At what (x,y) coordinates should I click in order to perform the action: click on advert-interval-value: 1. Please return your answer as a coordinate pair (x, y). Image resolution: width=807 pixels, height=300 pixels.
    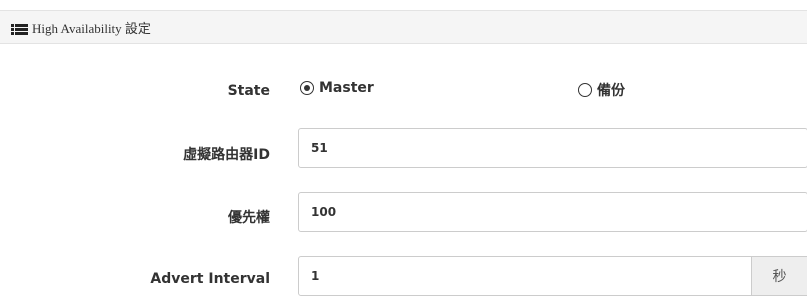
    Looking at the image, I should click on (315, 276).